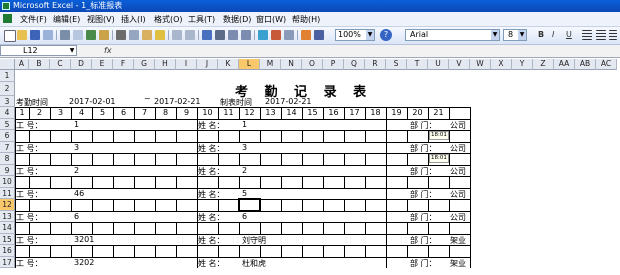 This screenshot has height=275, width=620. What do you see at coordinates (207, 35) in the screenshot?
I see `hyperlink-icon` at bounding box center [207, 35].